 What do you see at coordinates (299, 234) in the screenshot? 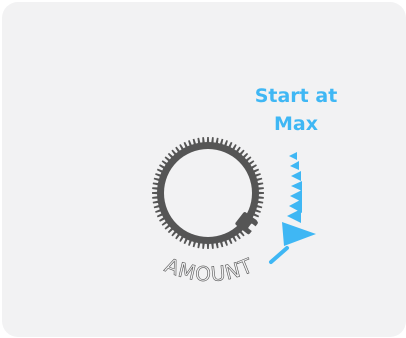
I see `max-pointer-icon` at bounding box center [299, 234].